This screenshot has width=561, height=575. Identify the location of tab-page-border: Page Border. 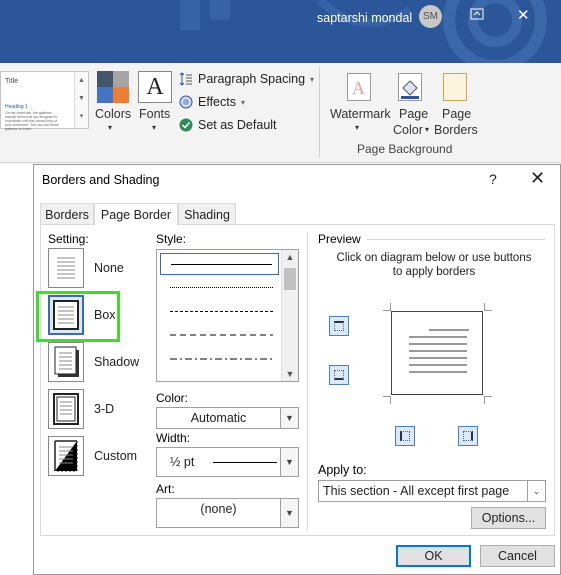
(136, 214).